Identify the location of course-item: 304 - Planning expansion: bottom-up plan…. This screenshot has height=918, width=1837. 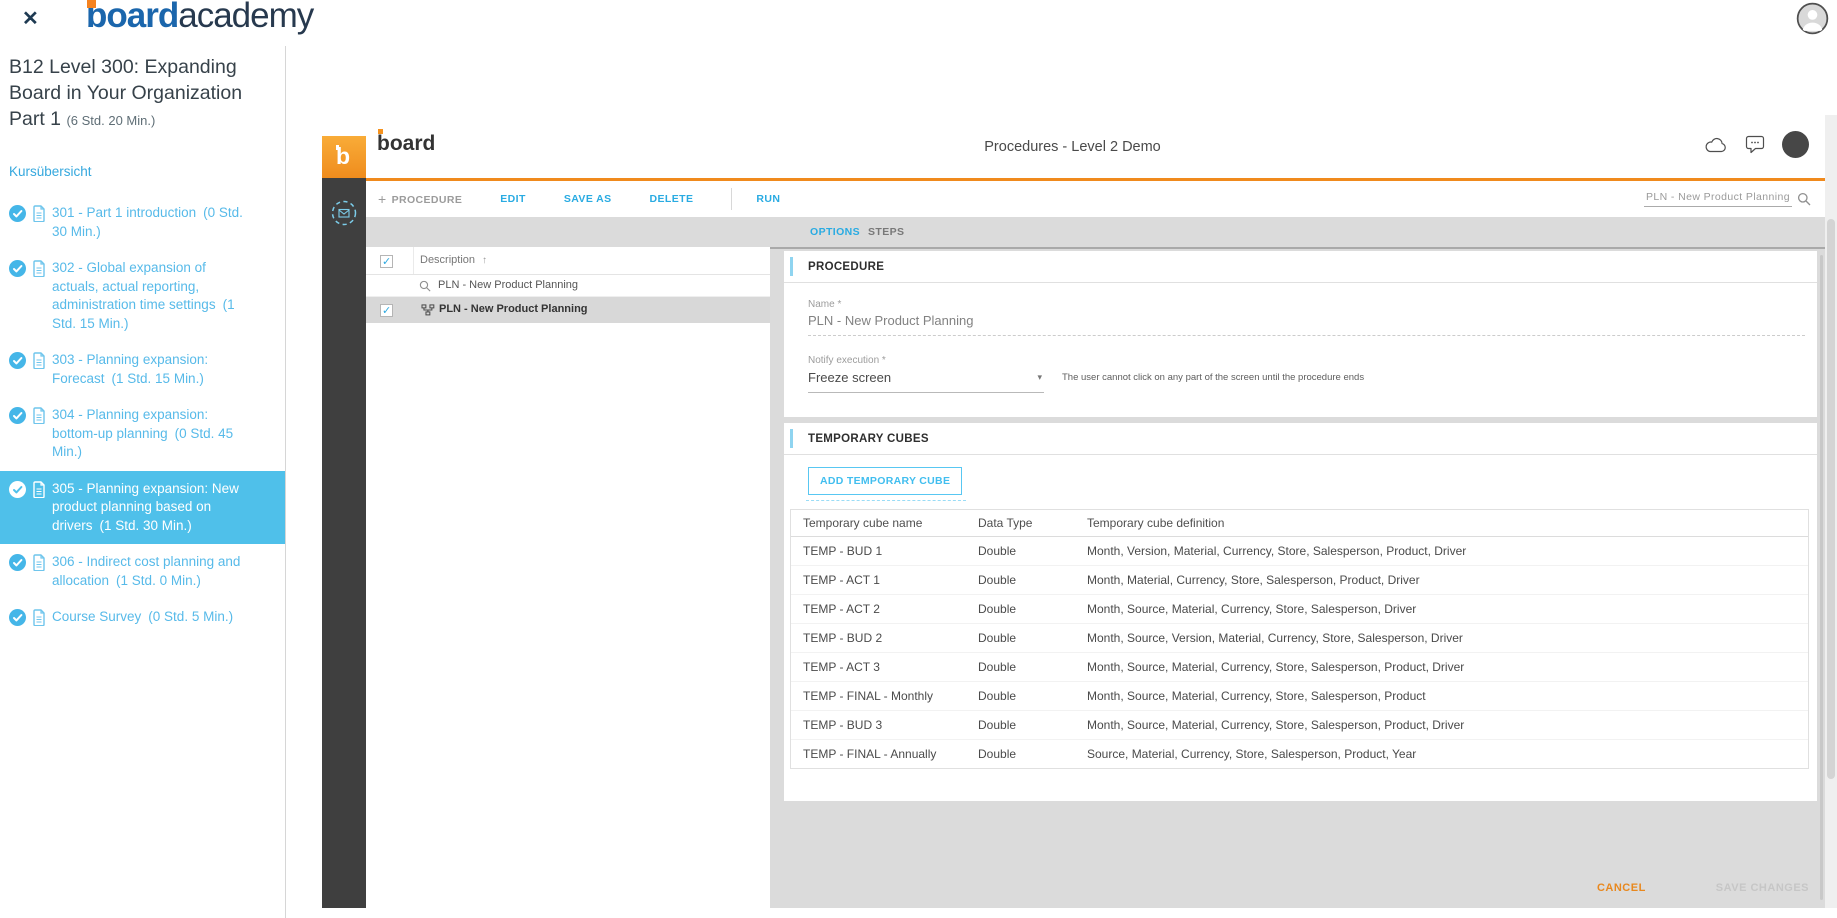
(142, 434).